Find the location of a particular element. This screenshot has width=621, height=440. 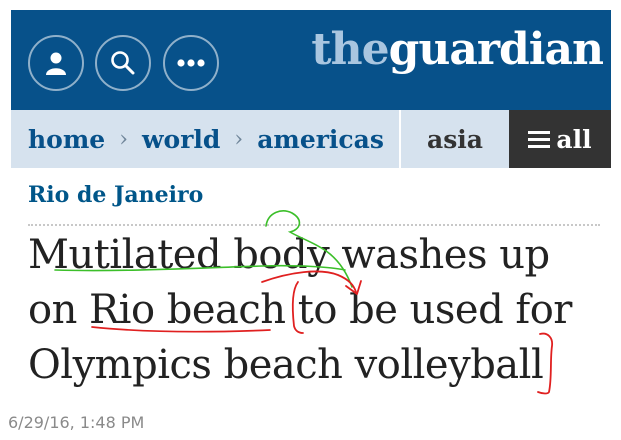

nav-link-world: world is located at coordinates (181, 139).